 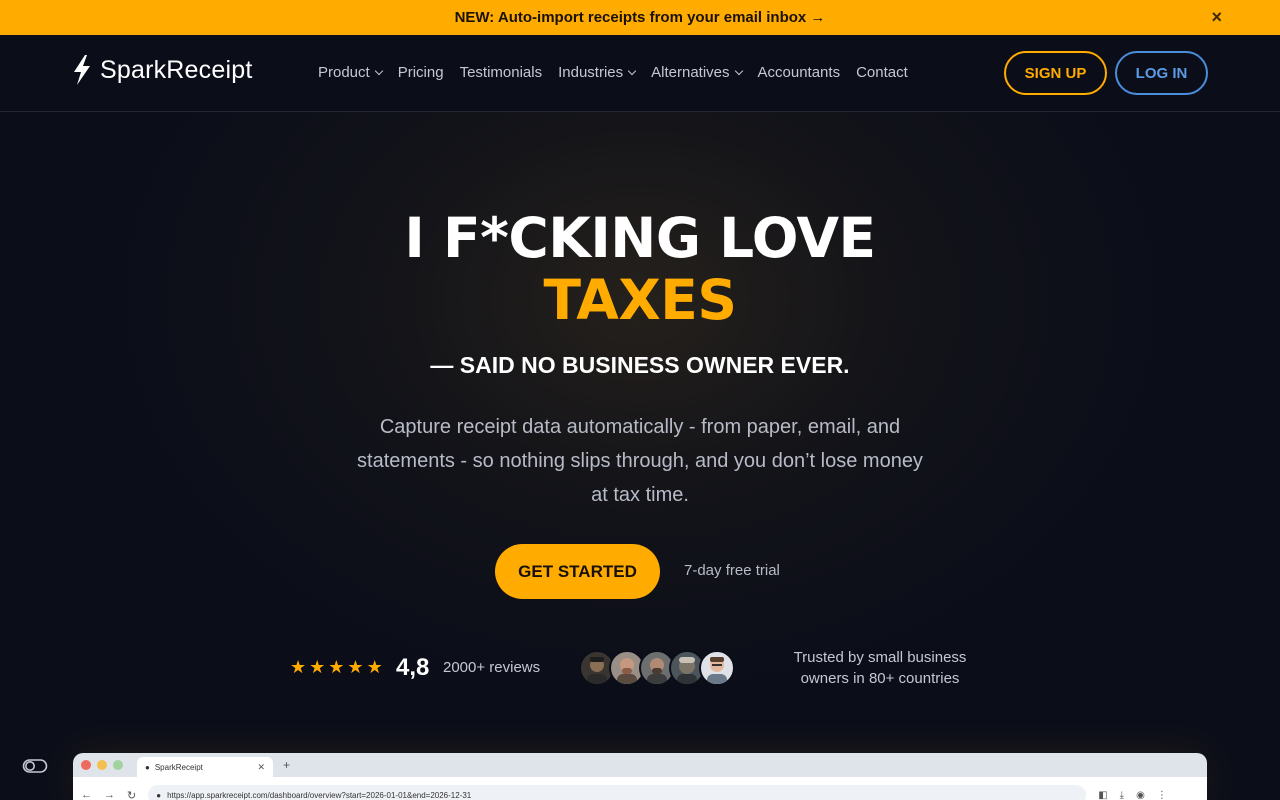 What do you see at coordinates (86, 794) in the screenshot?
I see `back-arrow-icon: ←` at bounding box center [86, 794].